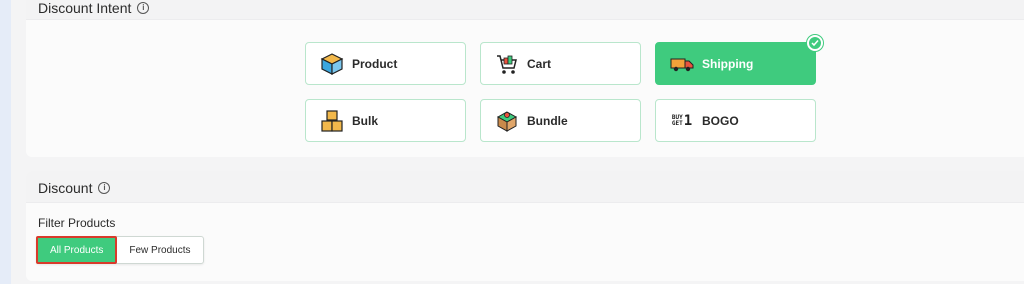 The image size is (1024, 284). I want to click on bogo-icon-digit: 1, so click(688, 120).